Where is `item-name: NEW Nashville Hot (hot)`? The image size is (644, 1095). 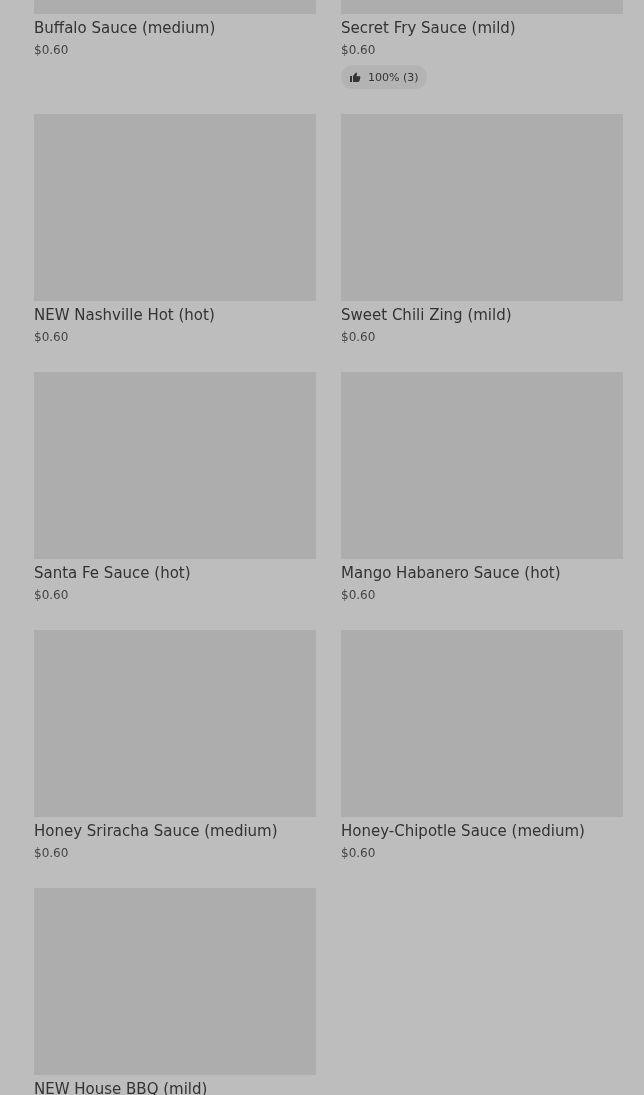
item-name: NEW Nashville Hot (hot) is located at coordinates (125, 315).